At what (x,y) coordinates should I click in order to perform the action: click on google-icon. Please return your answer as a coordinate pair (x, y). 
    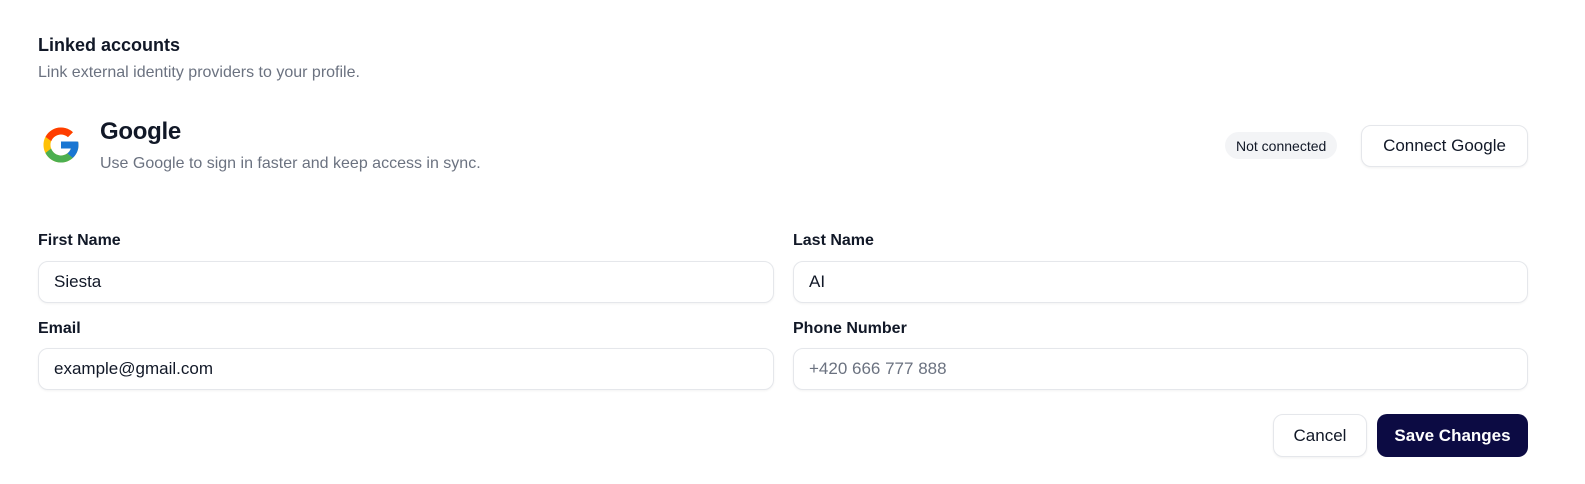
    Looking at the image, I should click on (61, 145).